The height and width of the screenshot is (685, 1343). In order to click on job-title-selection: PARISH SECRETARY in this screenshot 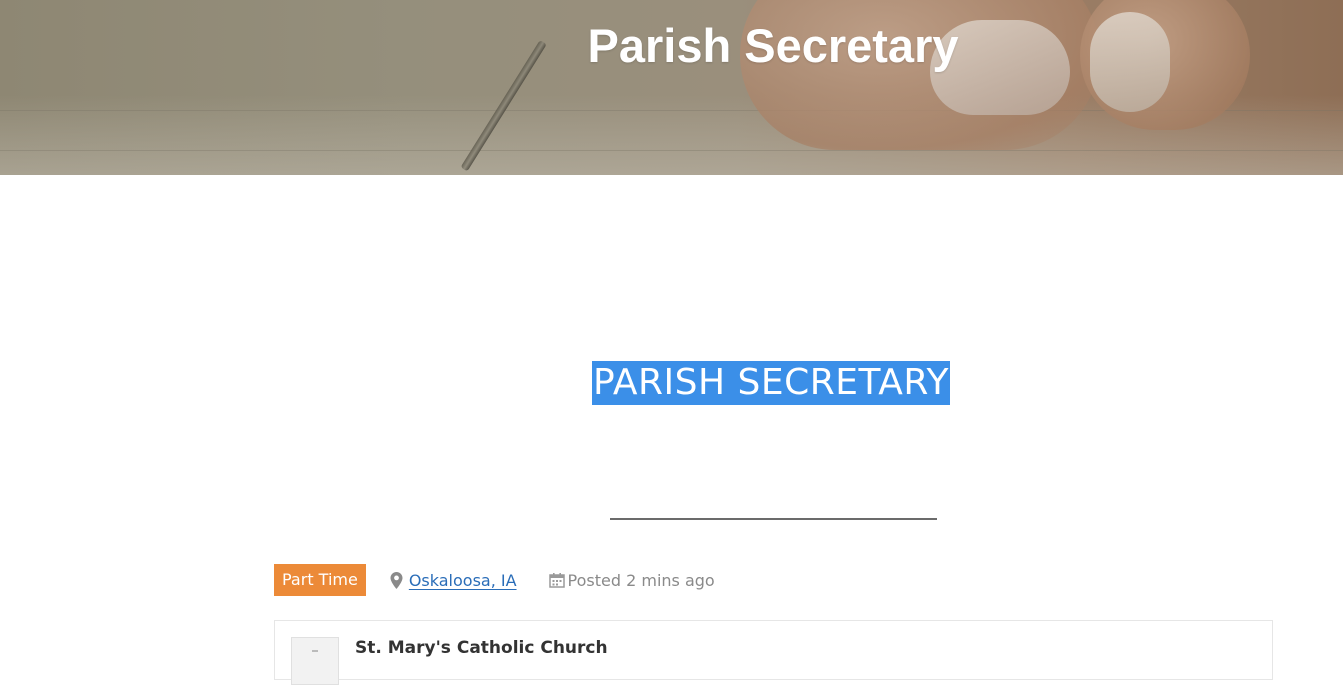, I will do `click(771, 383)`.